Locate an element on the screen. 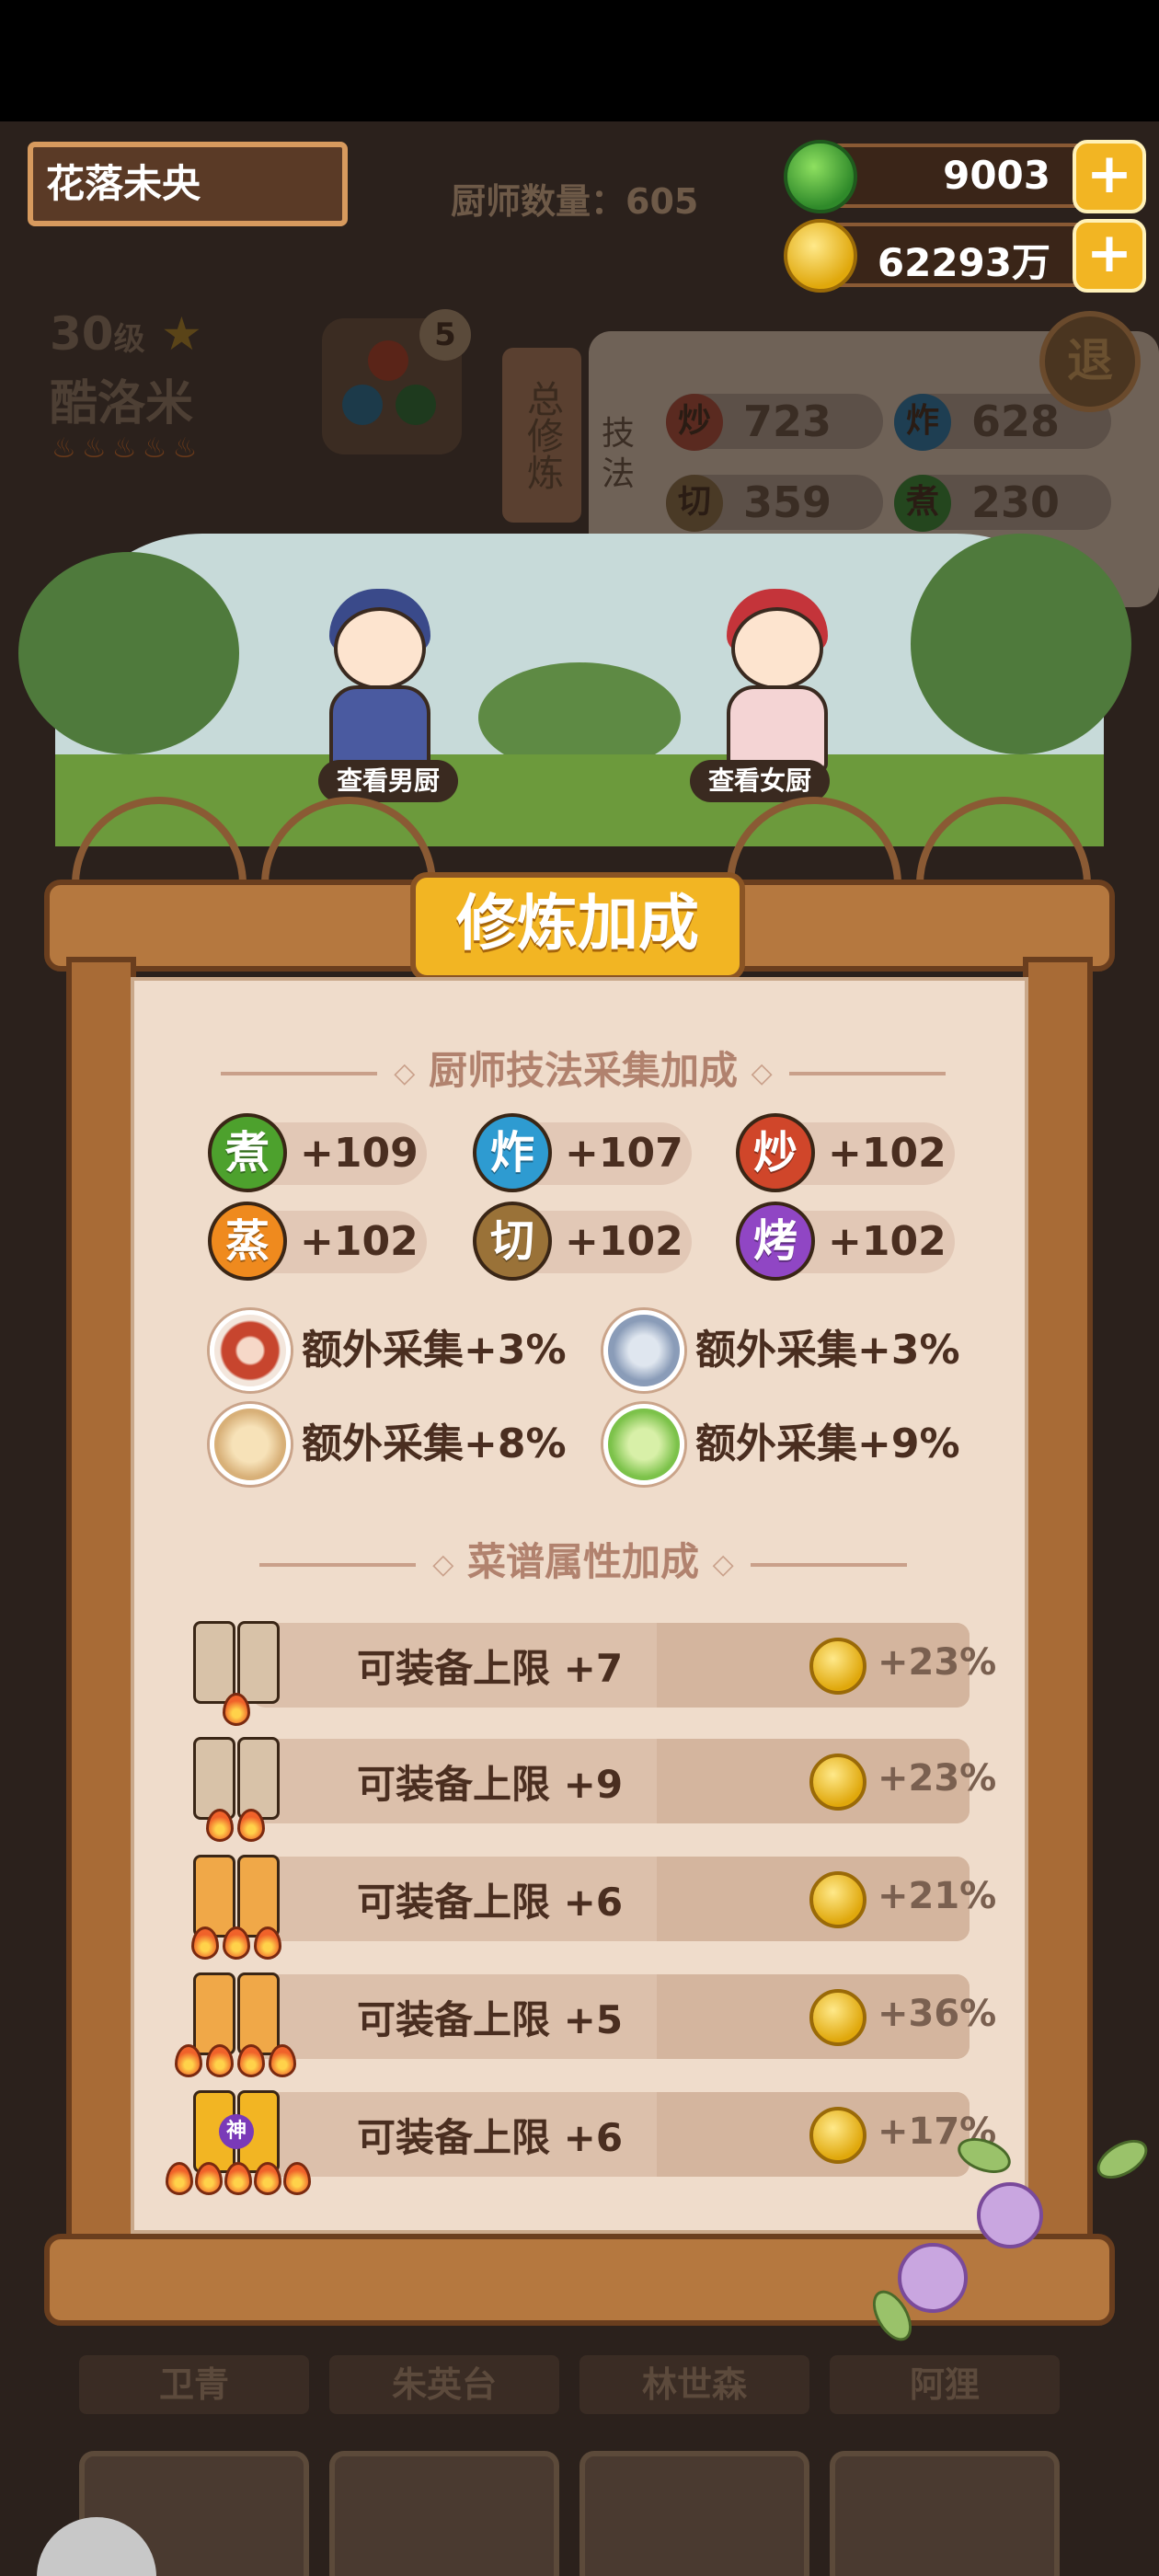 The height and width of the screenshot is (2576, 1159). female-chef is located at coordinates (777, 681).